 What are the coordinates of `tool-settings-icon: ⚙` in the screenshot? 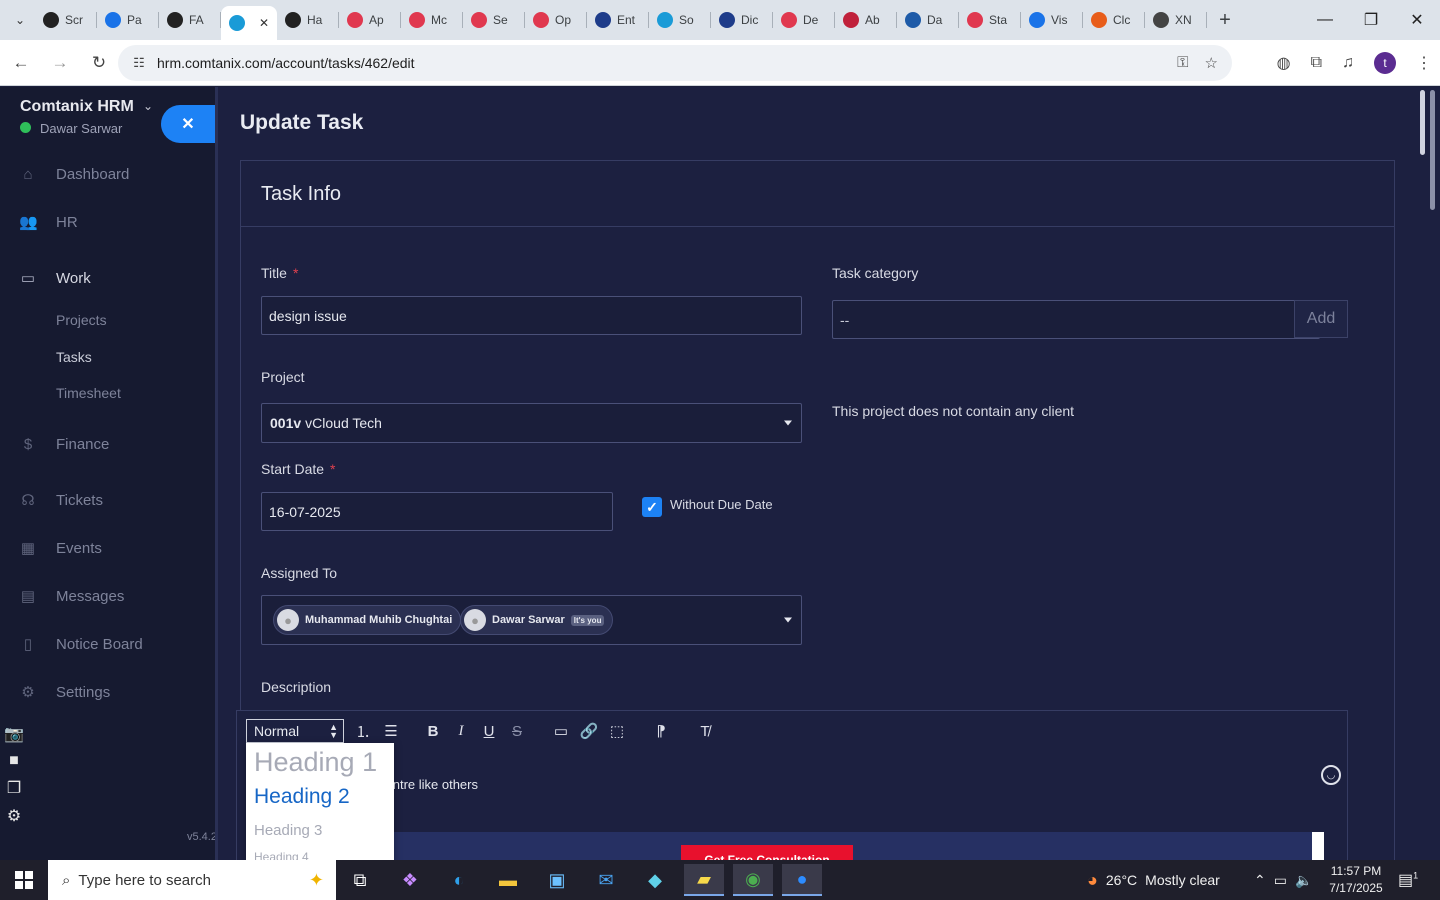 It's located at (14, 816).